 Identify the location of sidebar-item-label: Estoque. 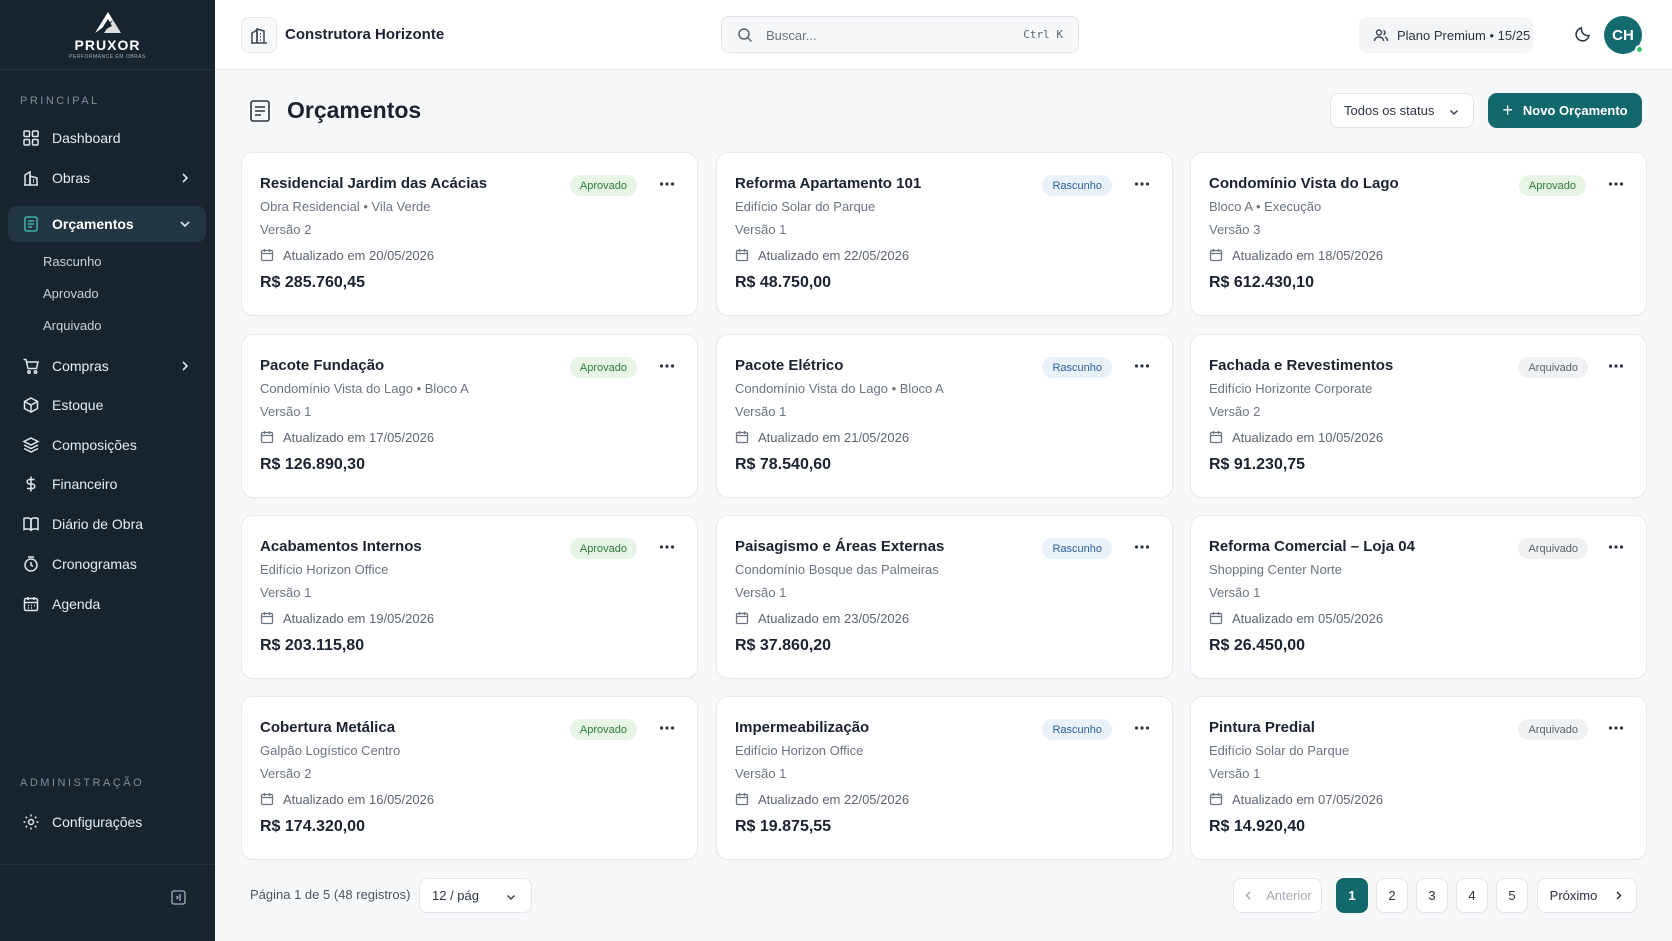
(78, 405).